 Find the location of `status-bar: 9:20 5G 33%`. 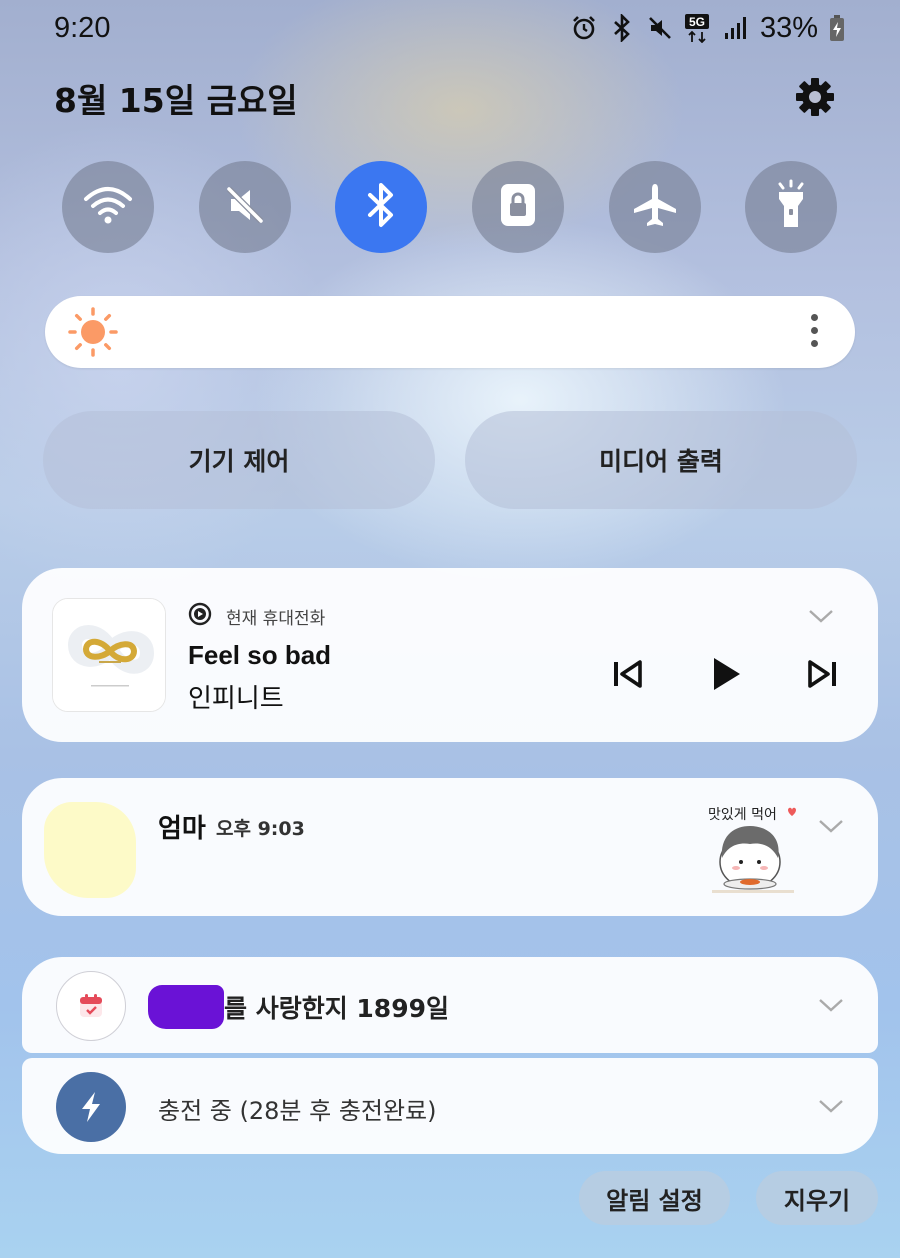

status-bar: 9:20 5G 33% is located at coordinates (450, 29).